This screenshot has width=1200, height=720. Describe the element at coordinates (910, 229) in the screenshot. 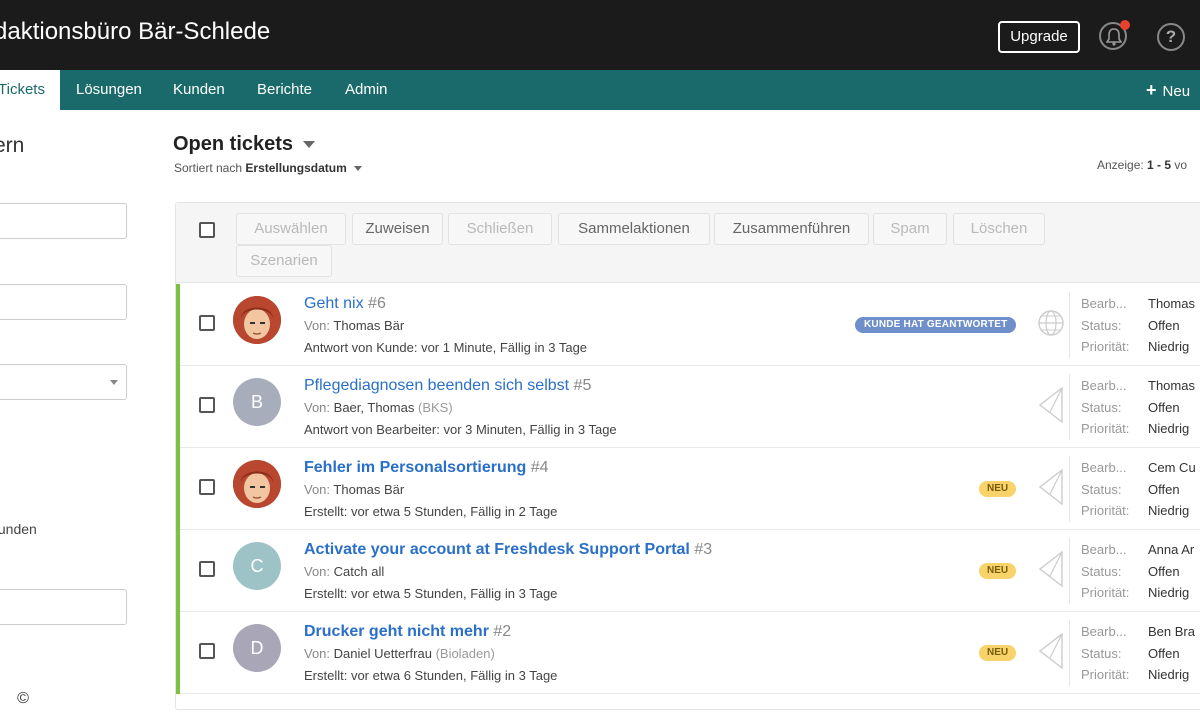

I see `spam-button: Spam` at that location.